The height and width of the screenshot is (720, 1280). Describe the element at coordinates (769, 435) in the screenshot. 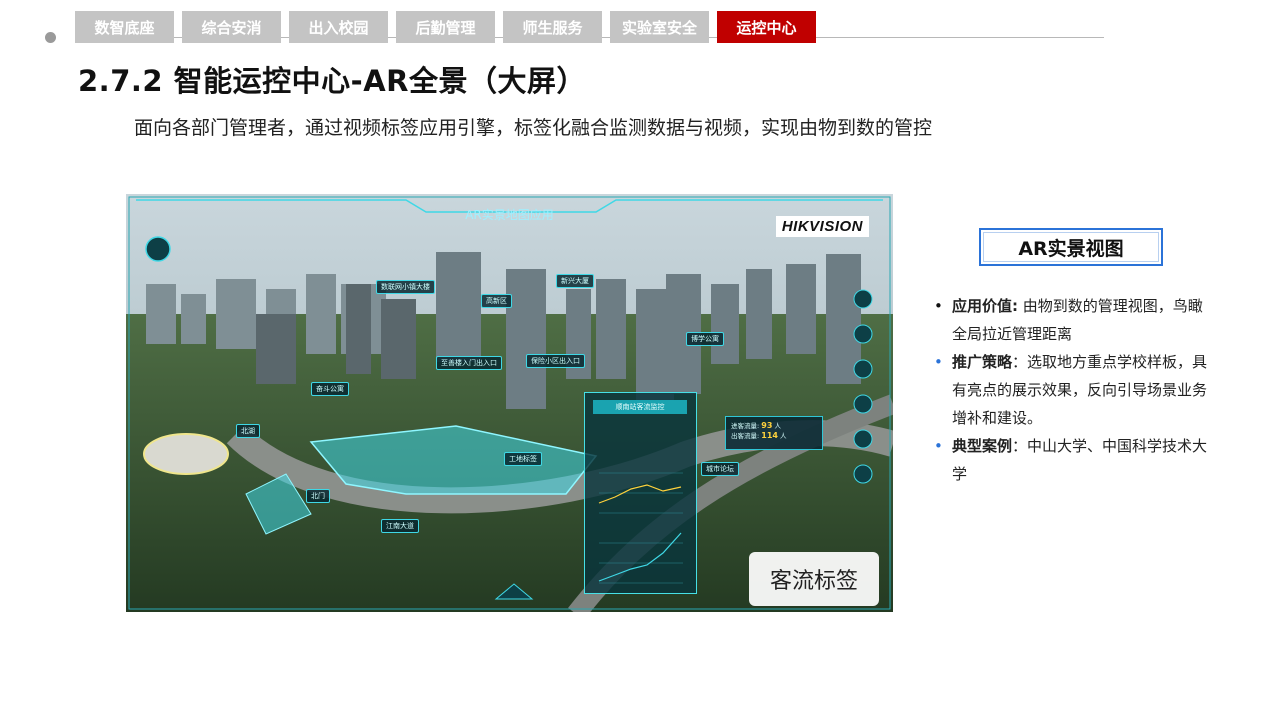

I see `stat-value-out: 114` at that location.